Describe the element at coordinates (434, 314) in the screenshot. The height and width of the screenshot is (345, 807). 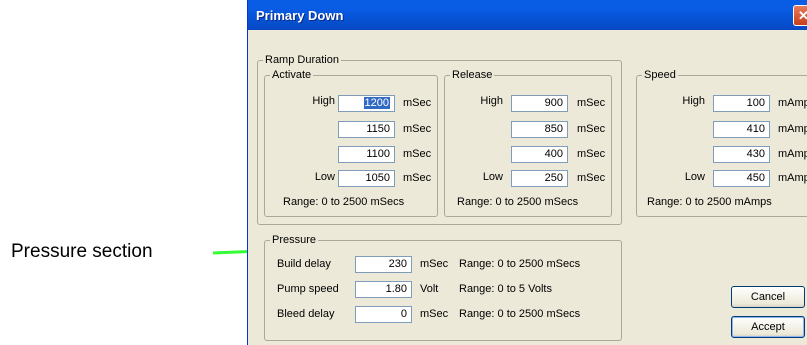
I see `bleed-delay-unit: mSec` at that location.